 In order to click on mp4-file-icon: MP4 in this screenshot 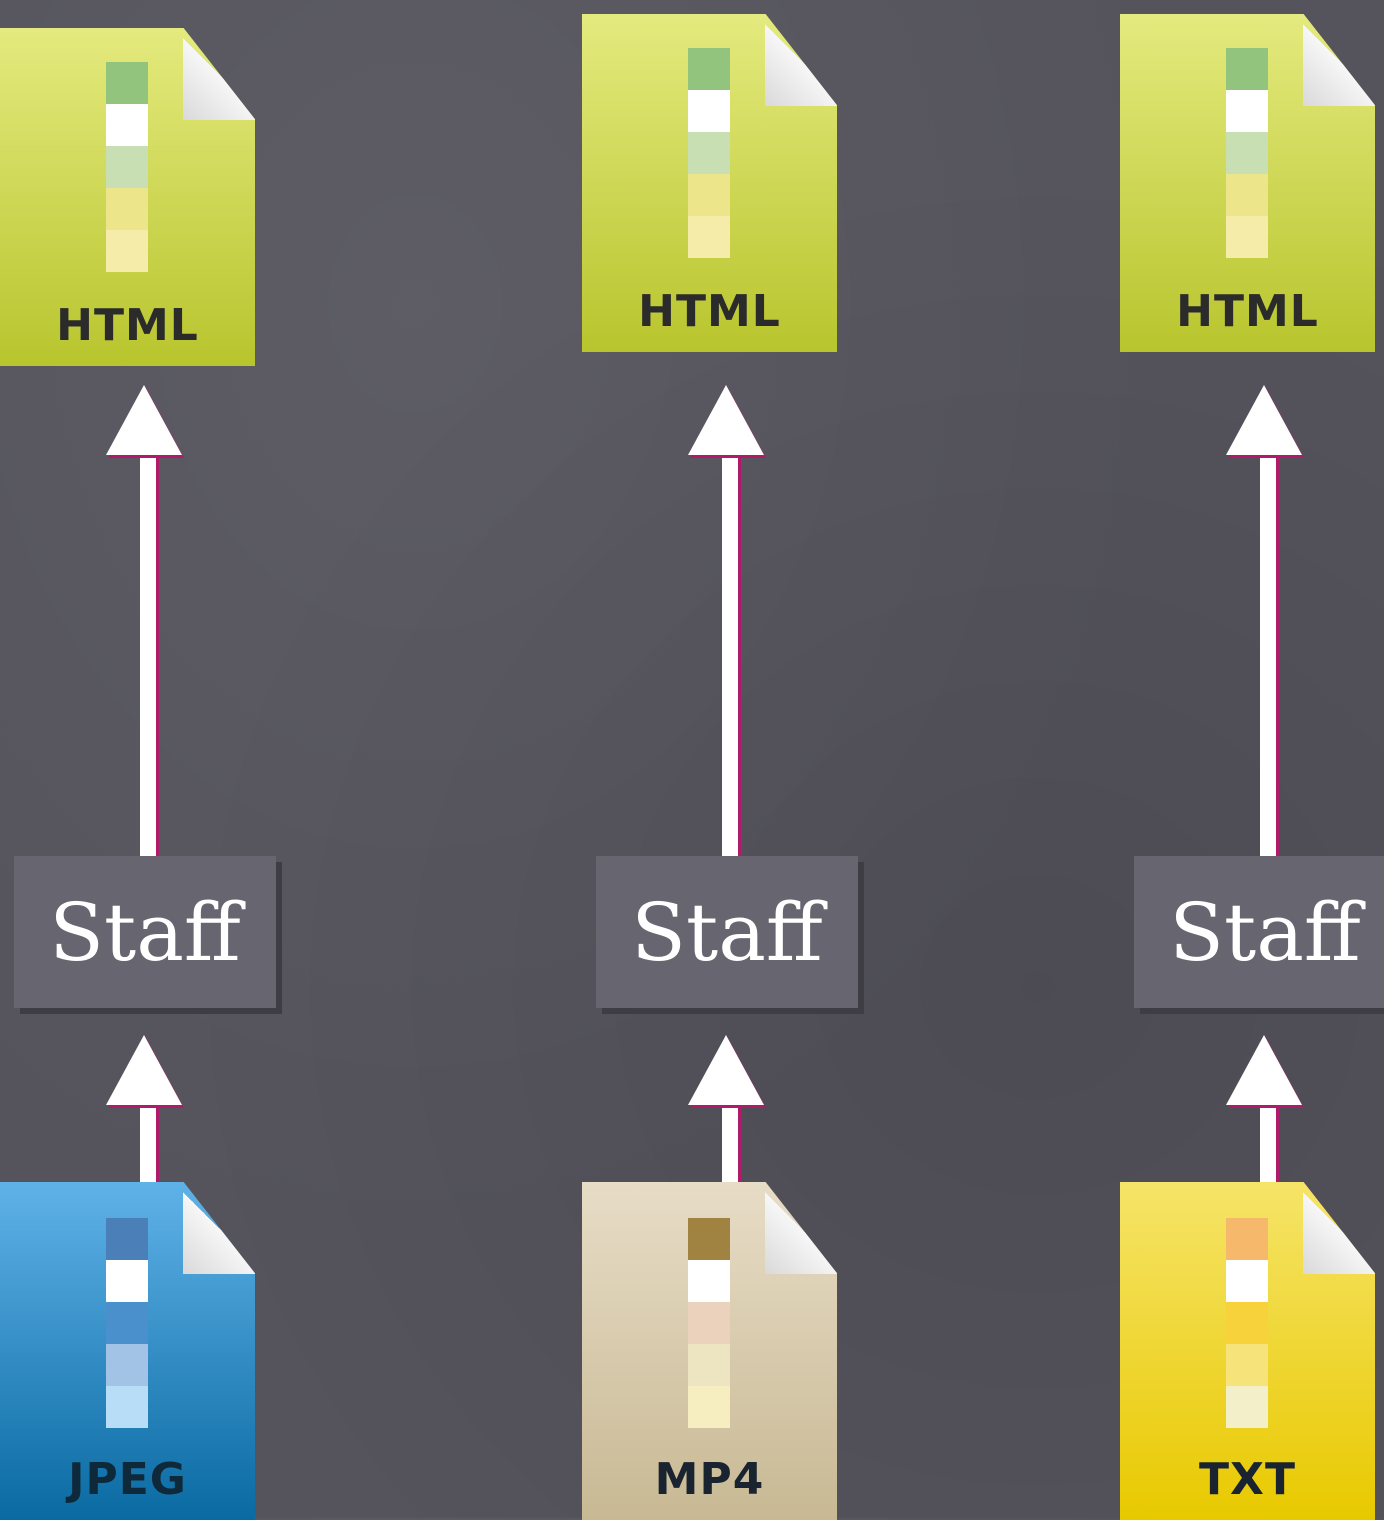, I will do `click(709, 1351)`.